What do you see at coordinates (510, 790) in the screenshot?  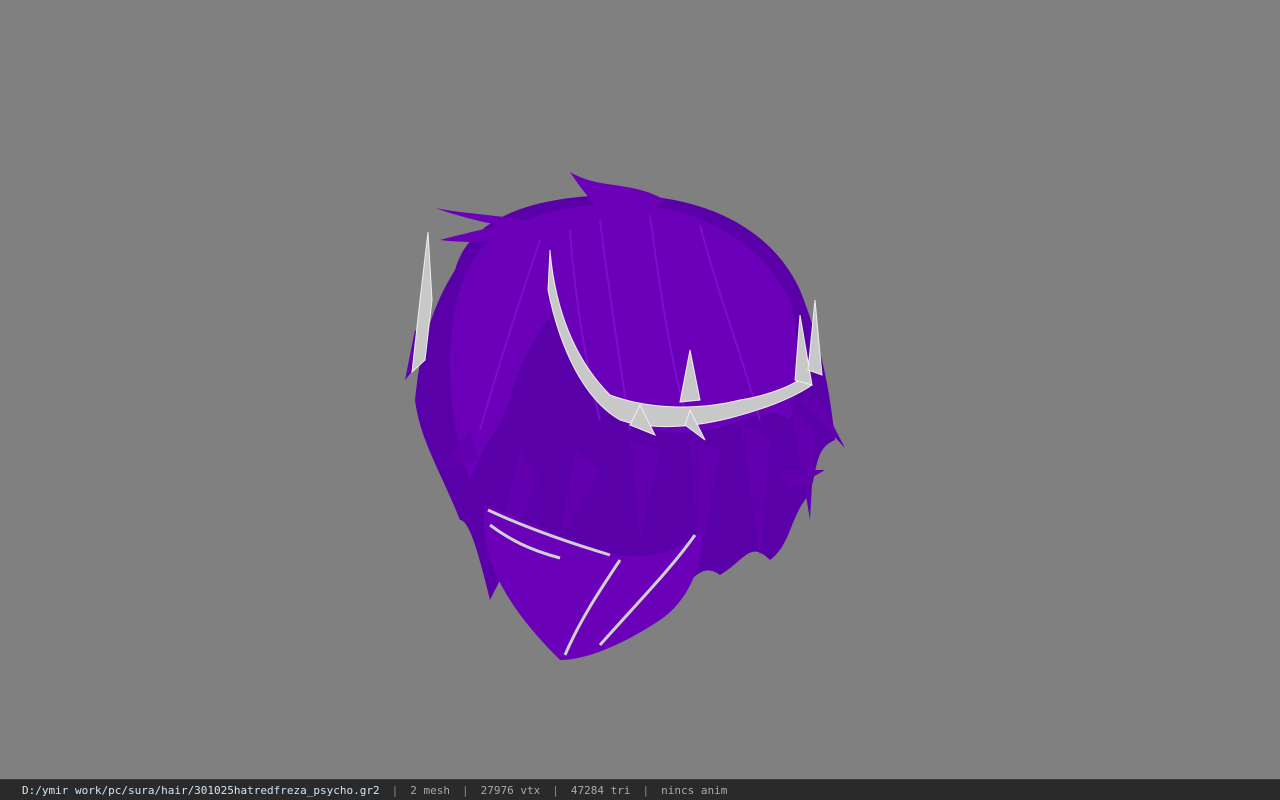 I see `vertex-count-label: 27976 vtx` at bounding box center [510, 790].